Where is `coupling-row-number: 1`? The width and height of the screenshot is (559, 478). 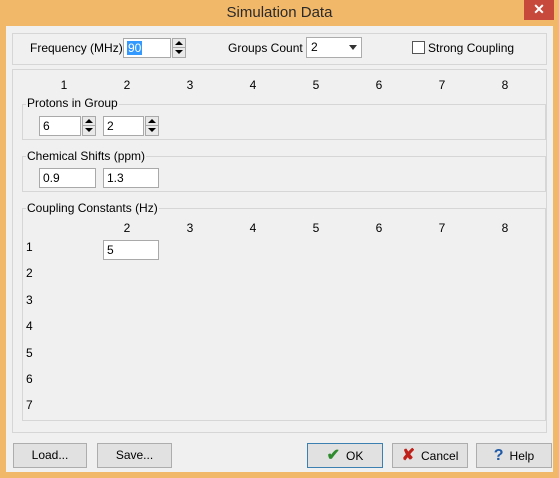
coupling-row-number: 1 is located at coordinates (29, 247).